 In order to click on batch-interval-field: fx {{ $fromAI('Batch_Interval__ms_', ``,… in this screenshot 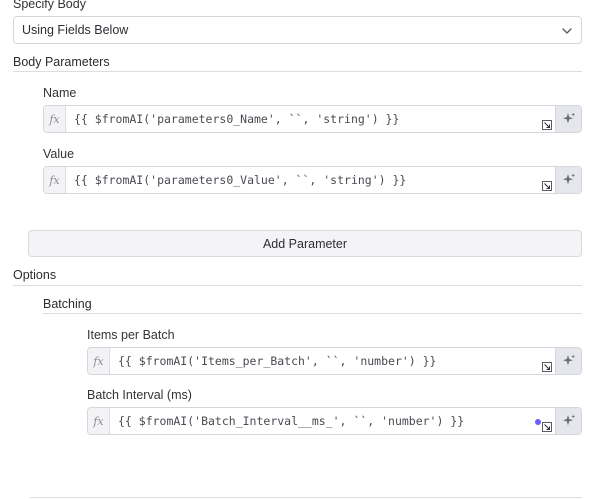, I will do `click(334, 421)`.